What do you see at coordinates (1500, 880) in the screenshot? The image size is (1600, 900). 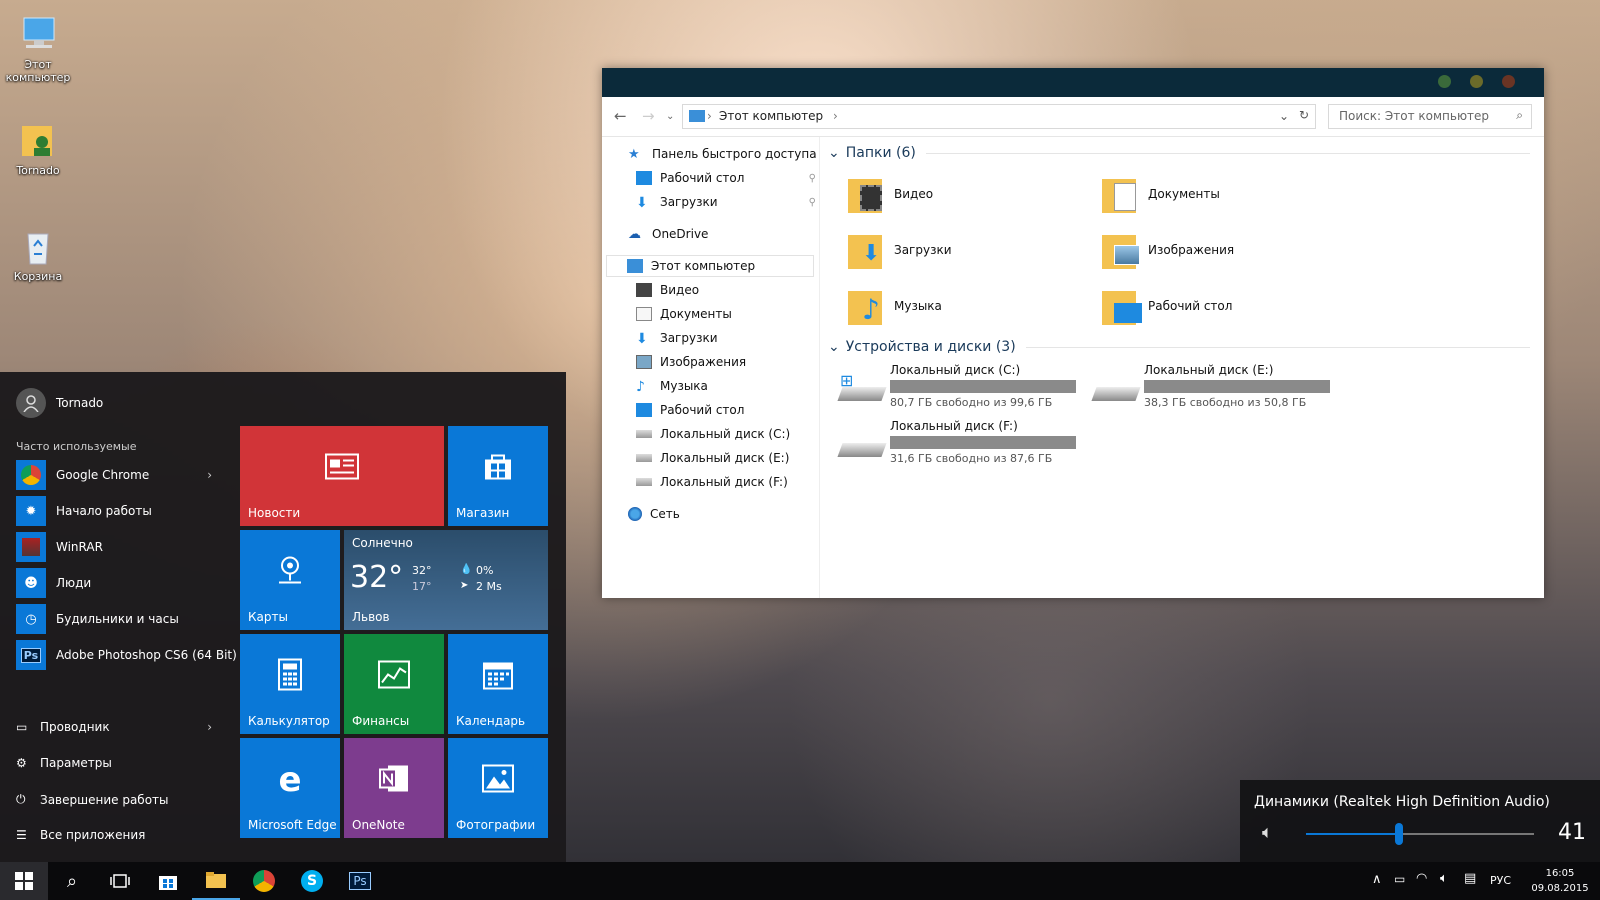 I see `input-language: РУС` at bounding box center [1500, 880].